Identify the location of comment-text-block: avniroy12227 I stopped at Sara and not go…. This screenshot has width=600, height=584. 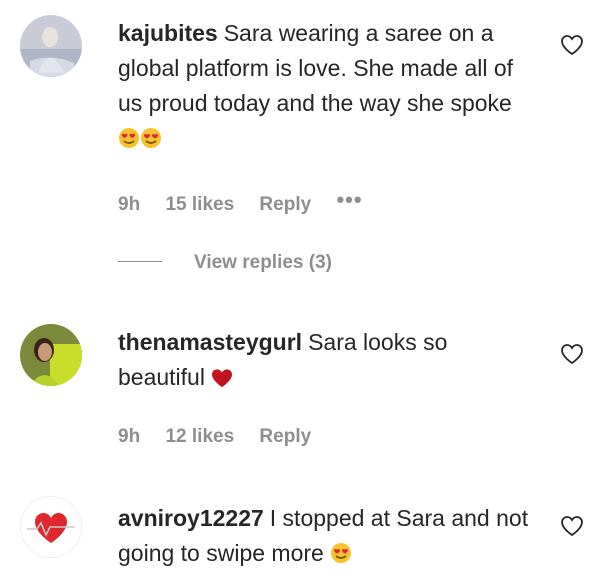
(328, 537).